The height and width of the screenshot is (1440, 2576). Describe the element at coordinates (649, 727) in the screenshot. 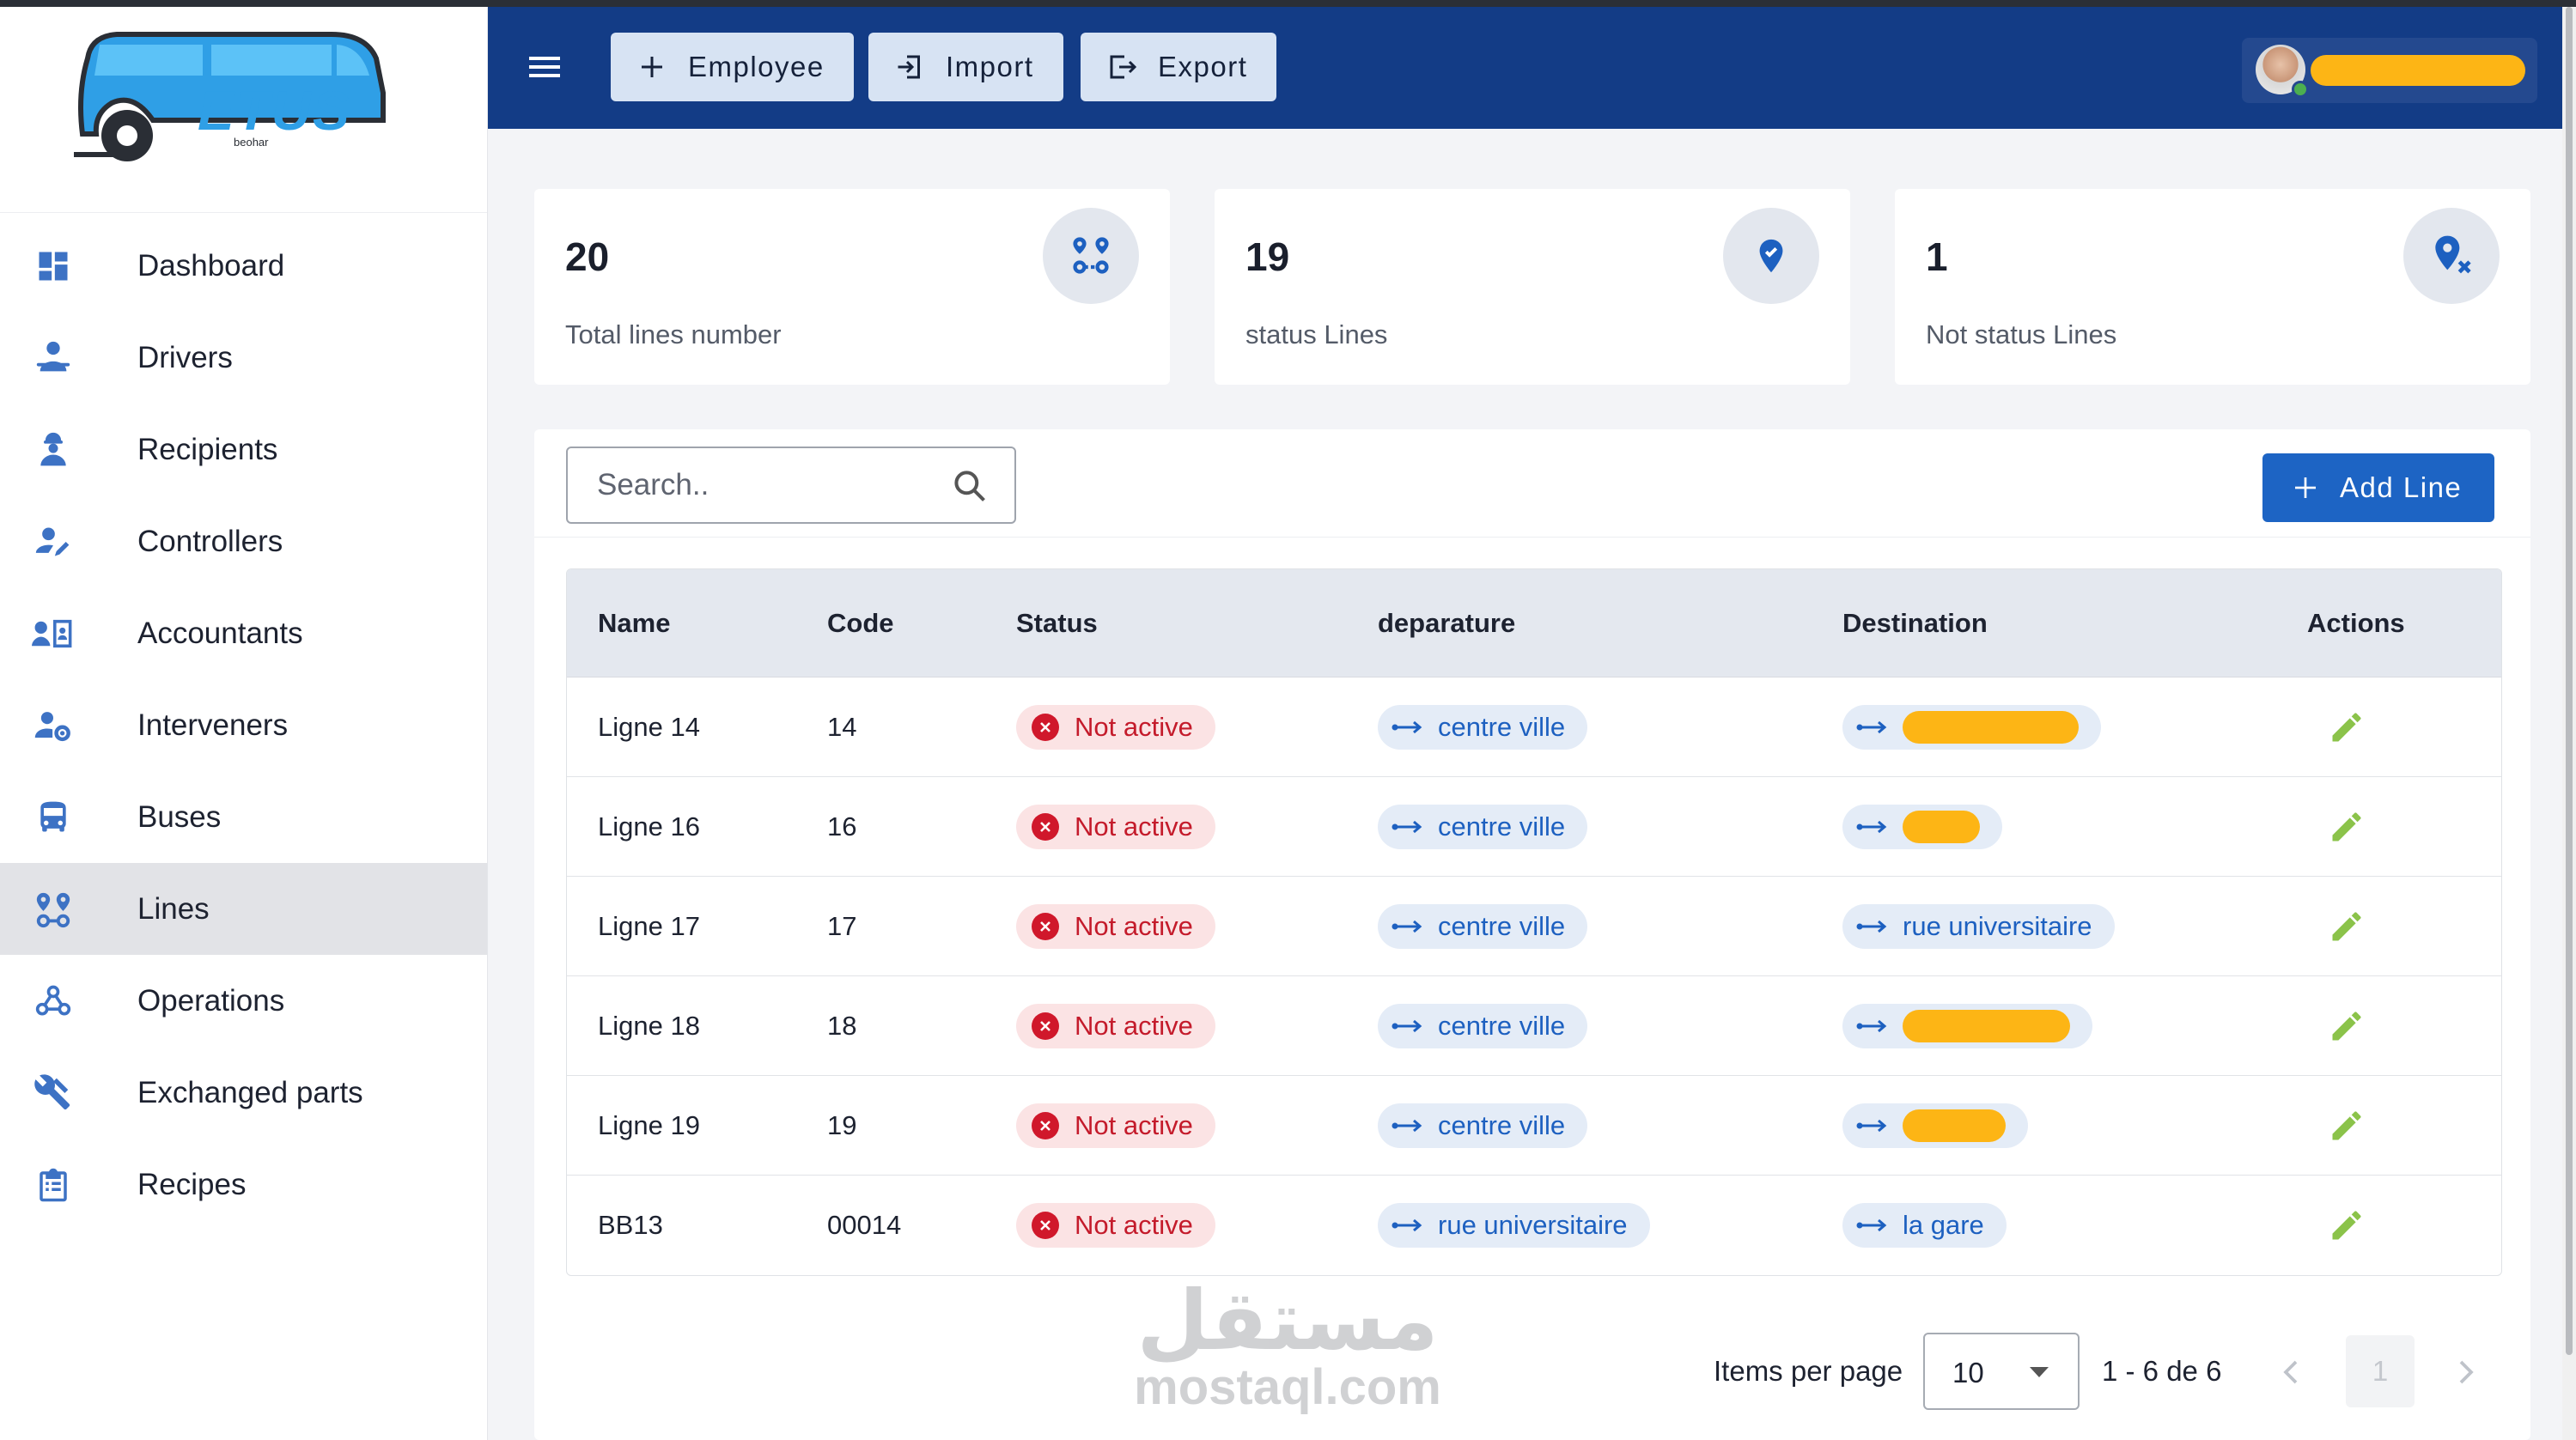

I see `line-name: Ligne 14` at that location.